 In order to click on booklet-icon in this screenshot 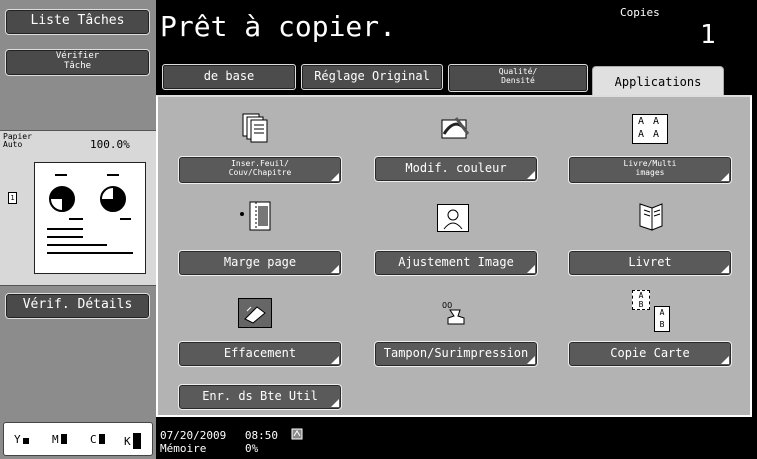, I will do `click(651, 217)`.